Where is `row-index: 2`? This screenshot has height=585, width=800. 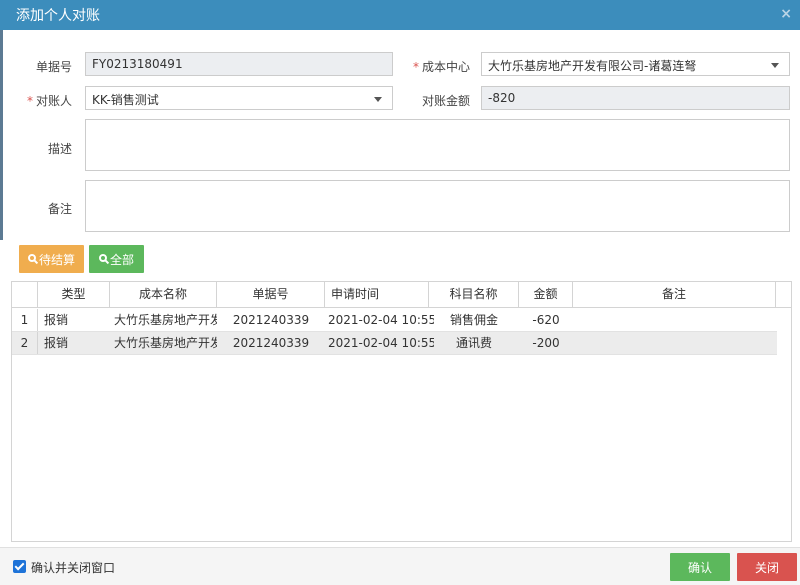 row-index: 2 is located at coordinates (25, 343).